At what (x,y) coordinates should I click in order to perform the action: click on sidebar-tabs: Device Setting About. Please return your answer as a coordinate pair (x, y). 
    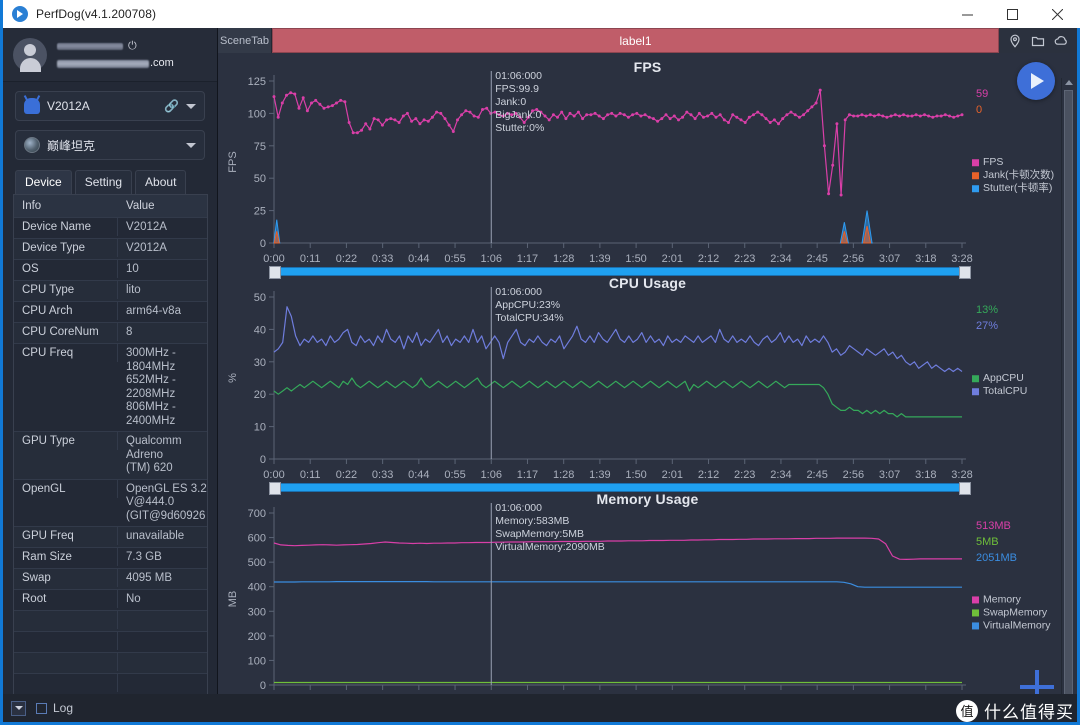
    Looking at the image, I should click on (110, 181).